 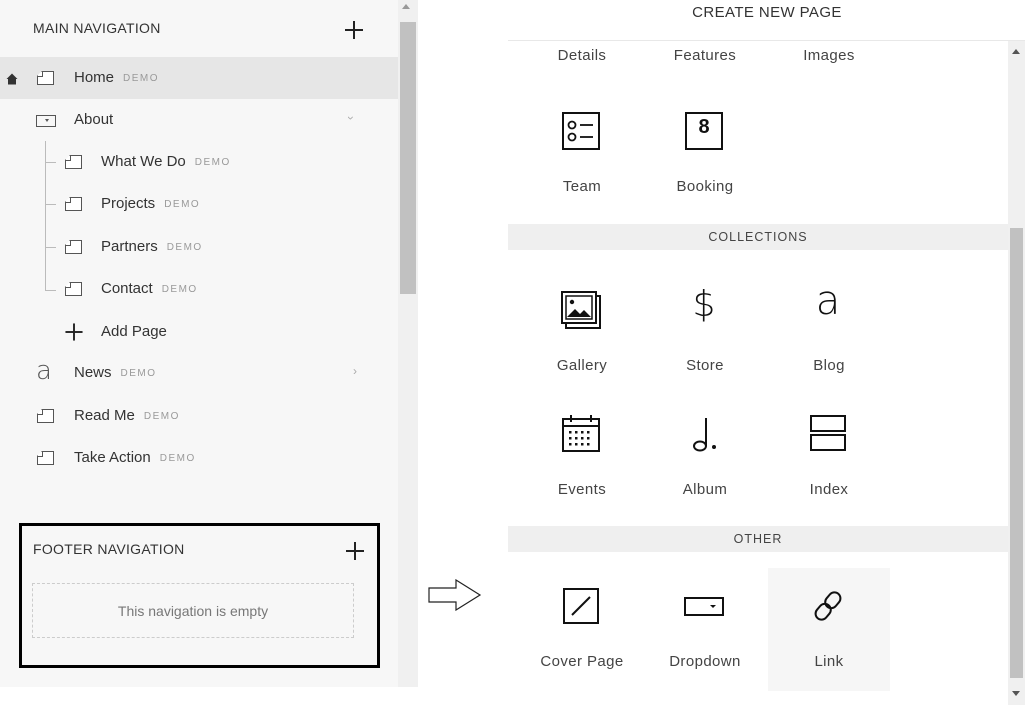 What do you see at coordinates (199, 78) in the screenshot?
I see `nav-item-home: Home DEMO` at bounding box center [199, 78].